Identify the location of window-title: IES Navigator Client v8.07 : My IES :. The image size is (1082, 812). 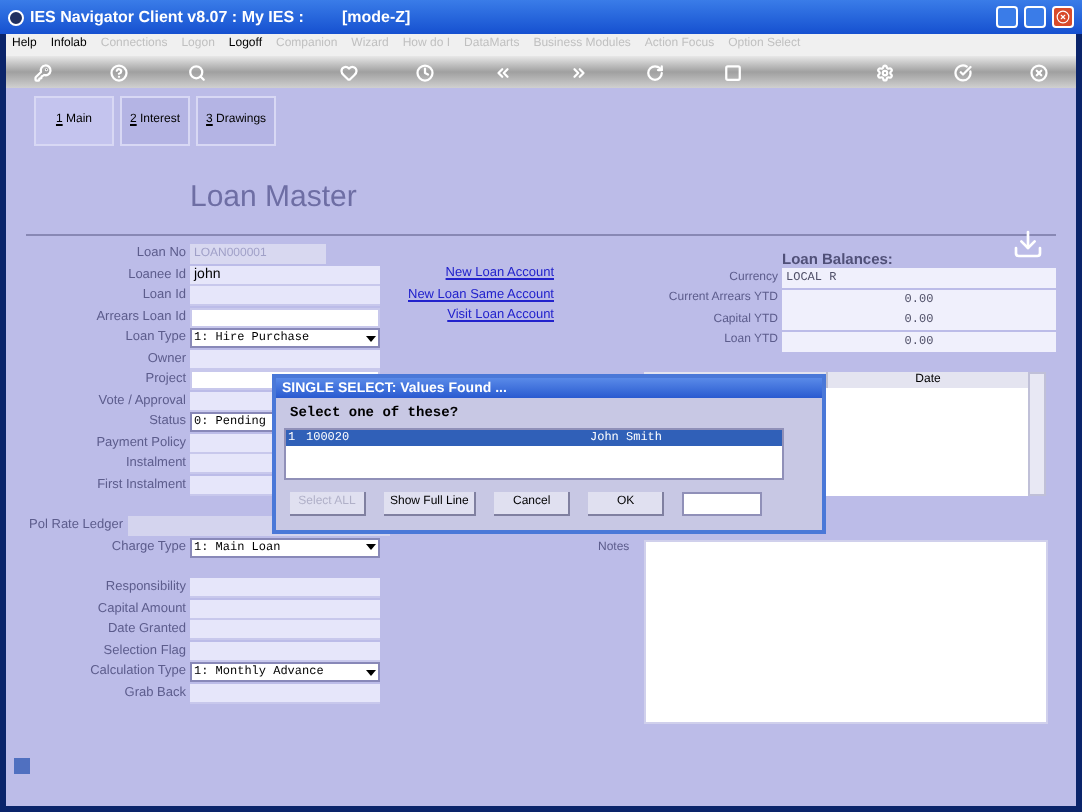
(167, 17).